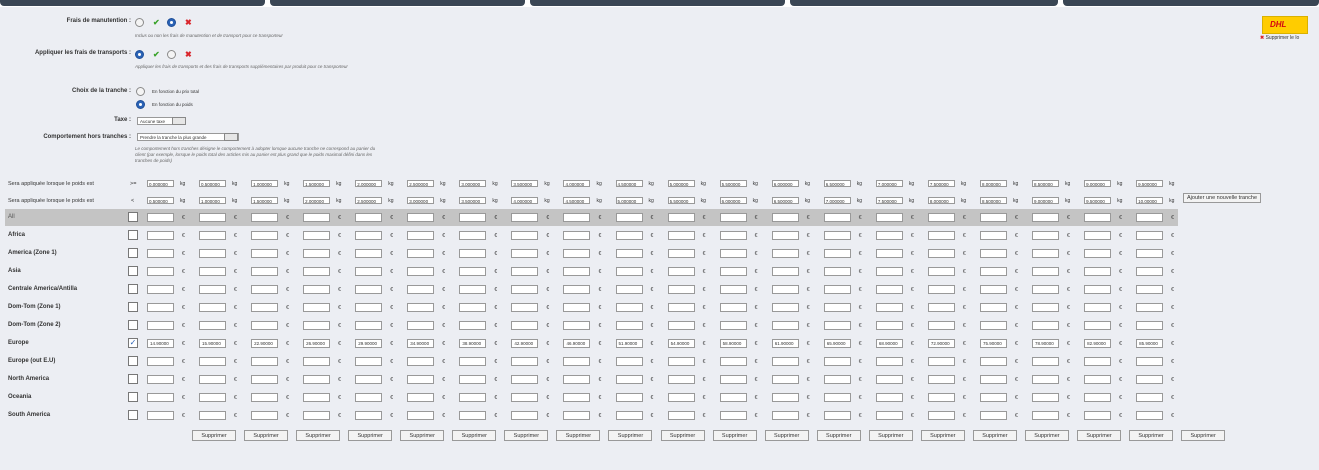 The width and height of the screenshot is (1319, 470). What do you see at coordinates (525, 183) in the screenshot?
I see `weight-from-input: 3.500000` at bounding box center [525, 183].